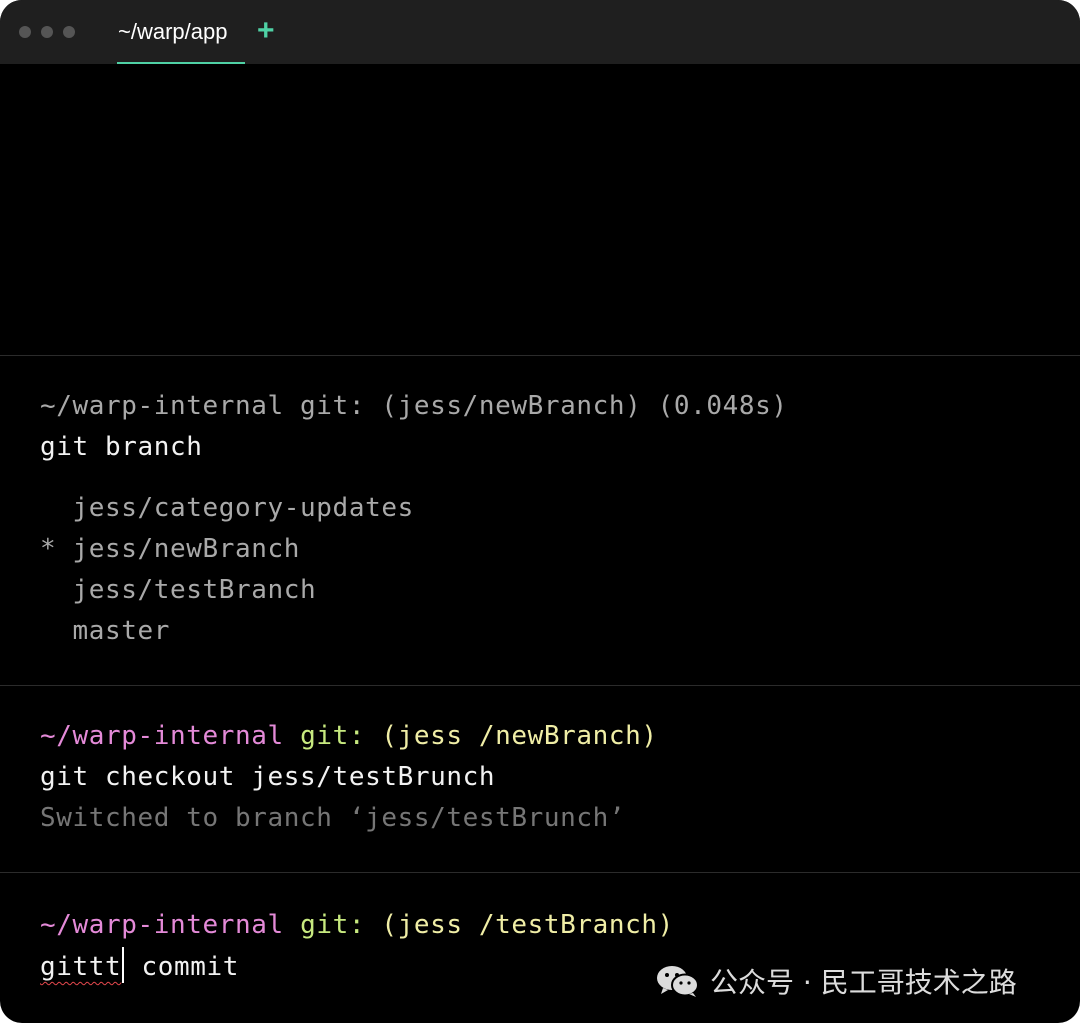  I want to click on command-input: gittt commit, so click(139, 966).